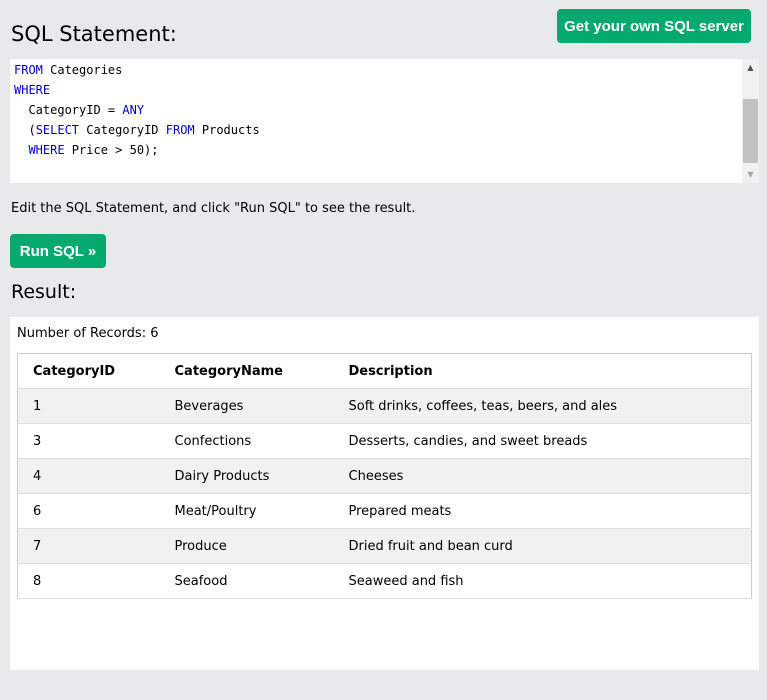  Describe the element at coordinates (377, 150) in the screenshot. I see `code-line: WHERE Price > 50);` at that location.